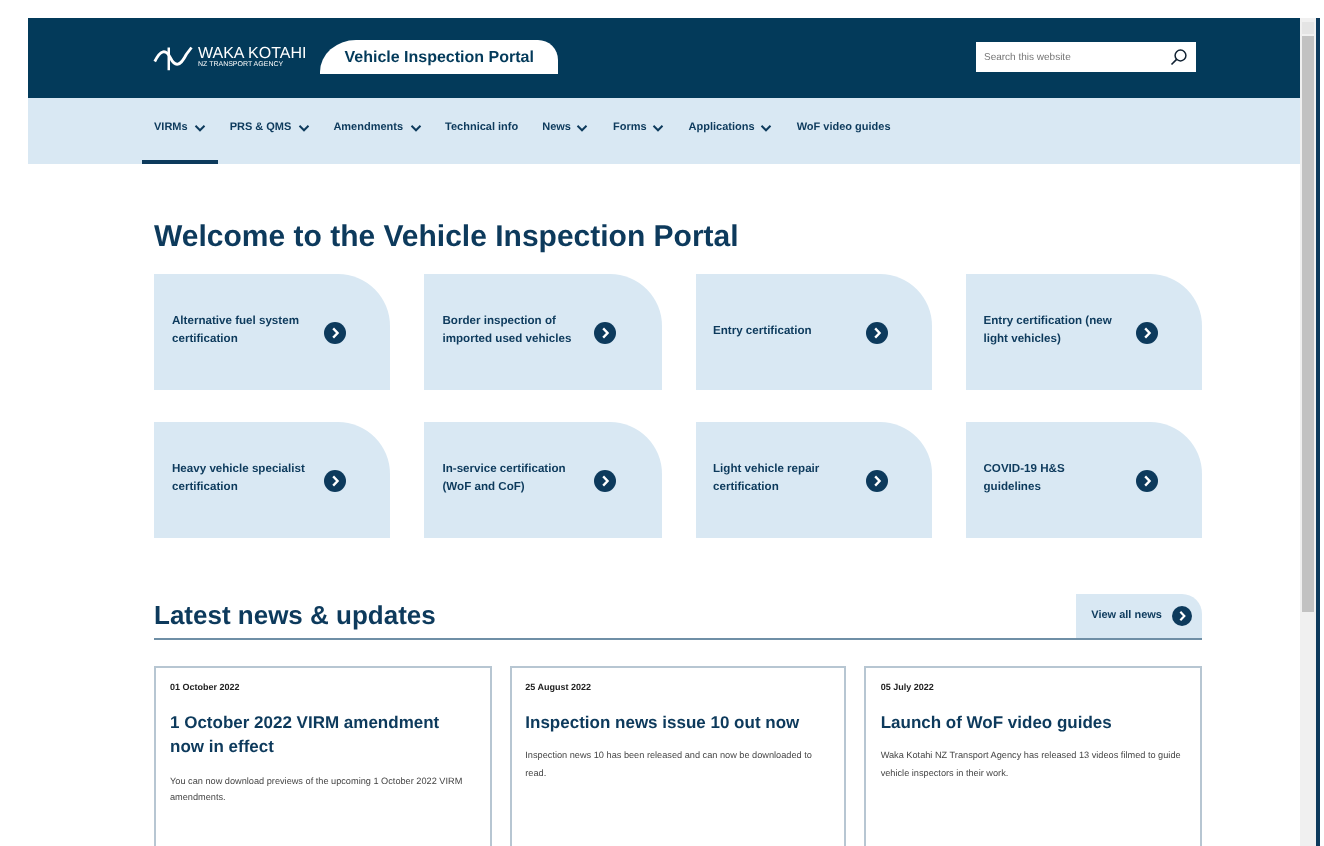  I want to click on scroll-thumb, so click(1308, 324).